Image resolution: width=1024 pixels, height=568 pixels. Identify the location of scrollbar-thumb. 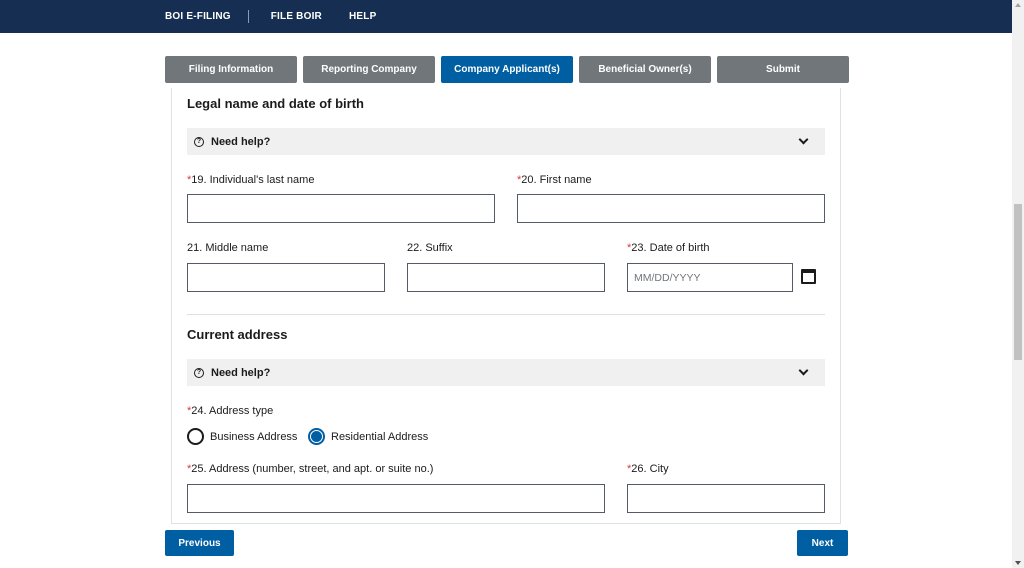
(1018, 282).